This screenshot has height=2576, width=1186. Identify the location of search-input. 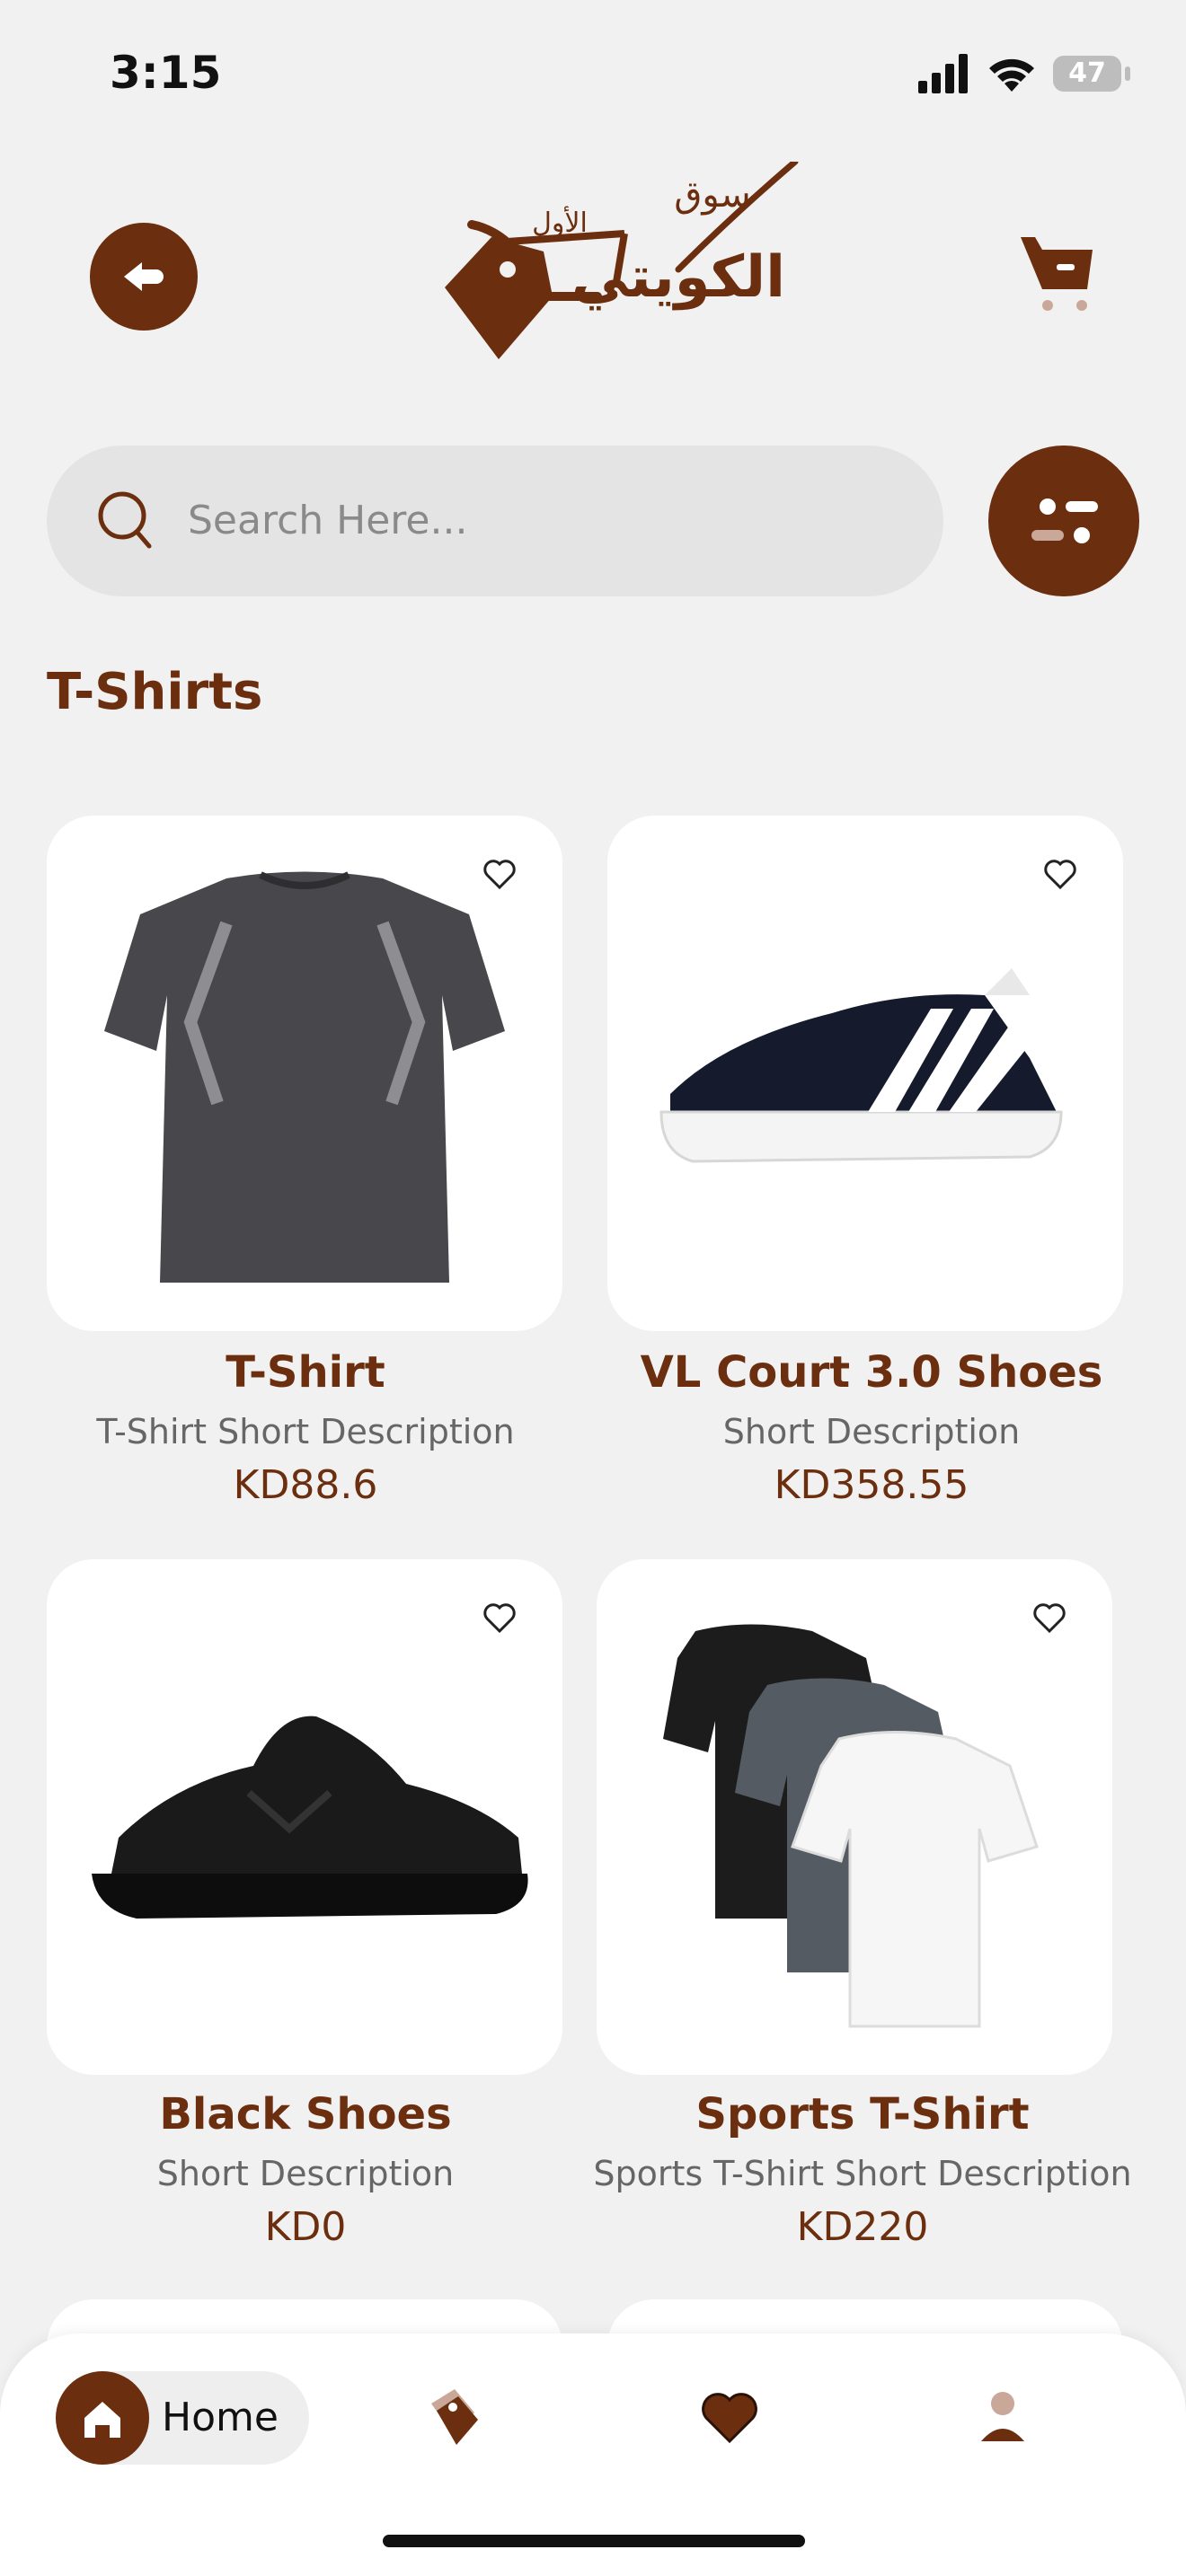
(538, 520).